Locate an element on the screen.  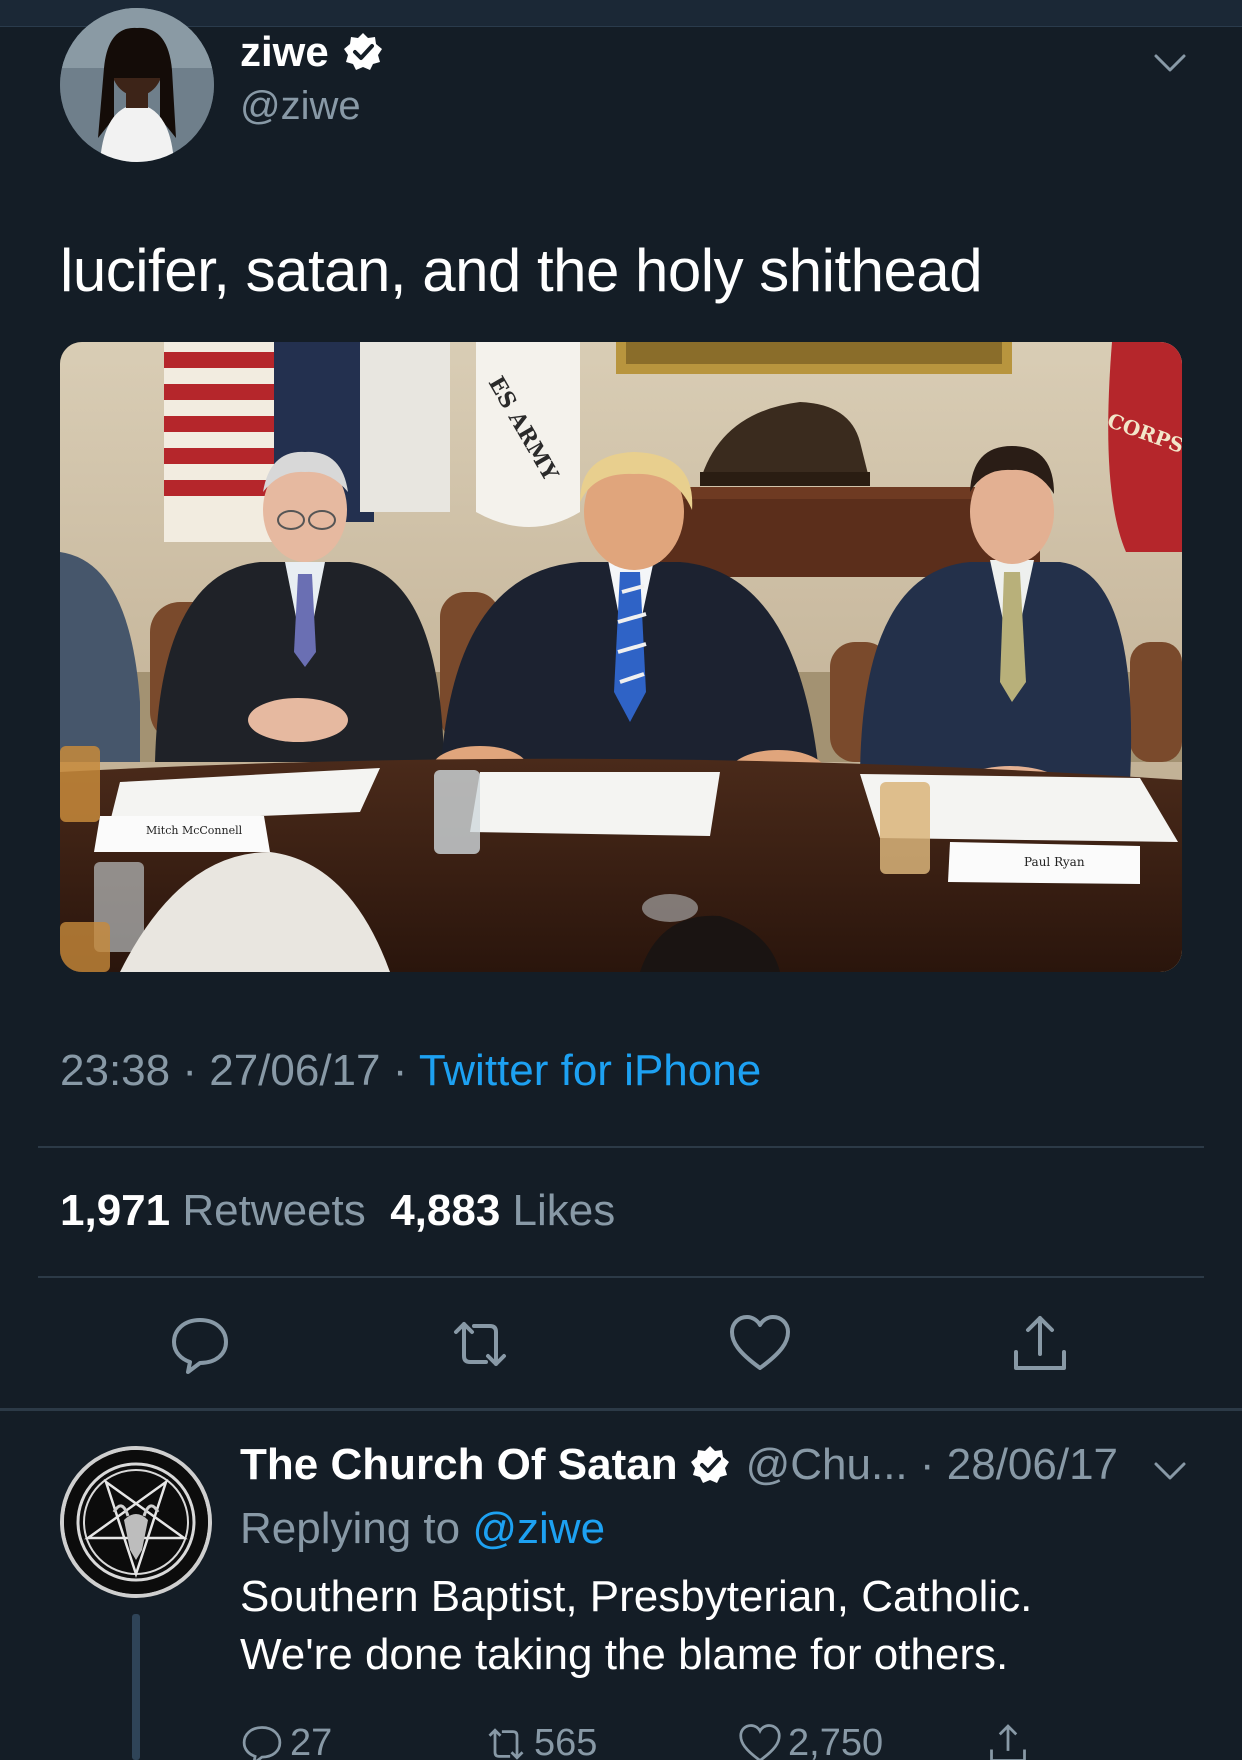
tweet-time: 23:38 is located at coordinates (115, 1070).